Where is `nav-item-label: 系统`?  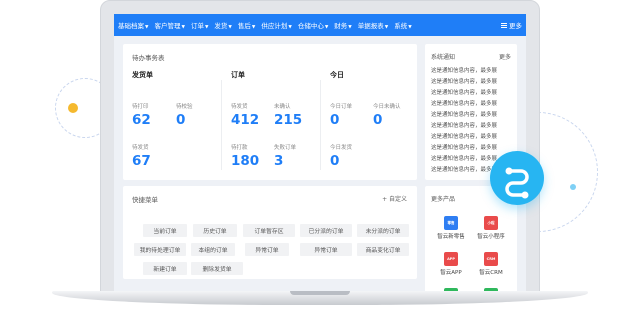
nav-item-label: 系统 is located at coordinates (401, 26).